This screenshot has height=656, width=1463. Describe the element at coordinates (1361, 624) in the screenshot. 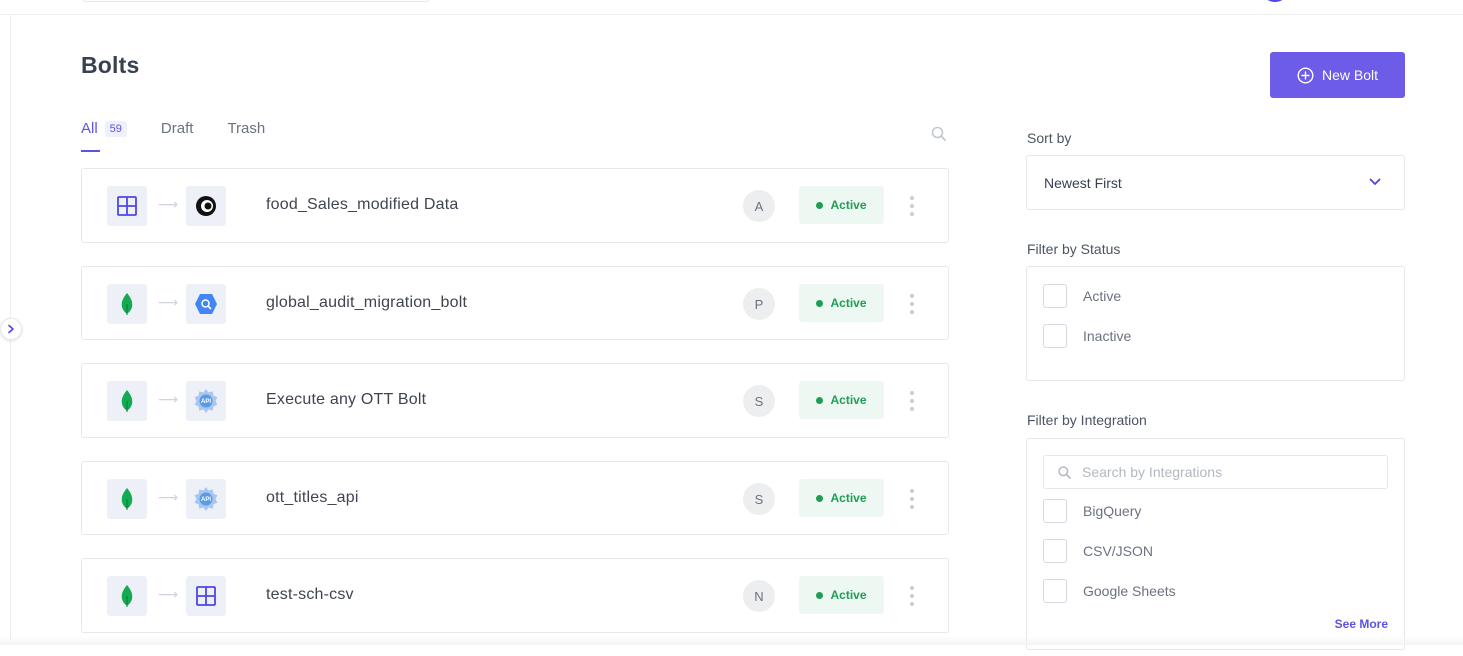

I see `see-more-link: See More` at that location.